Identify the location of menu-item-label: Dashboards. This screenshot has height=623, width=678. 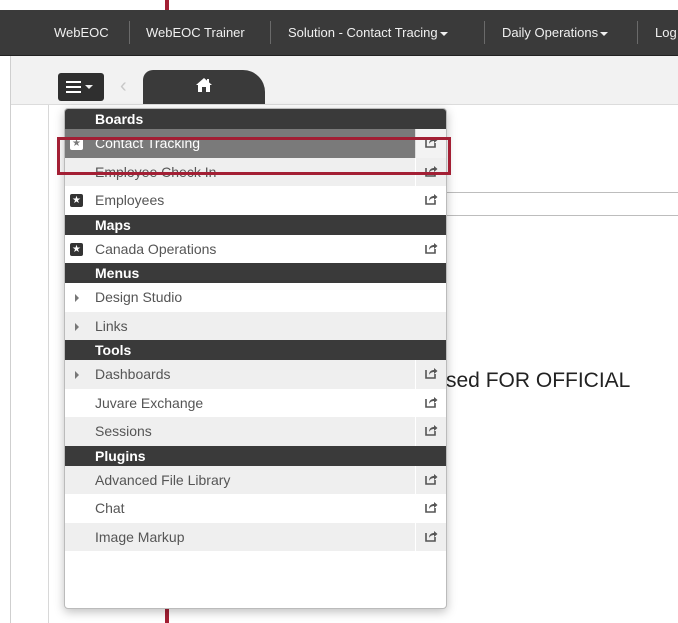
(133, 374).